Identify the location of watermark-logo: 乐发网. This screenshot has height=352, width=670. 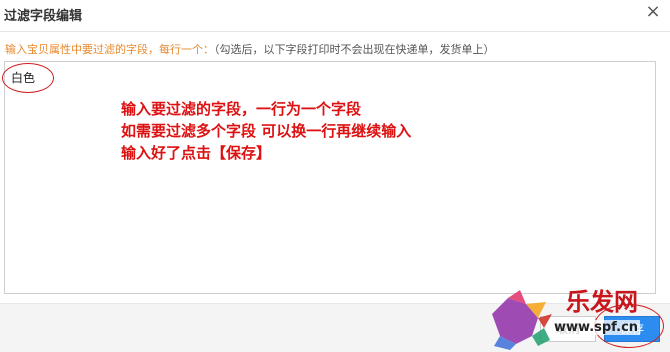
(565, 318).